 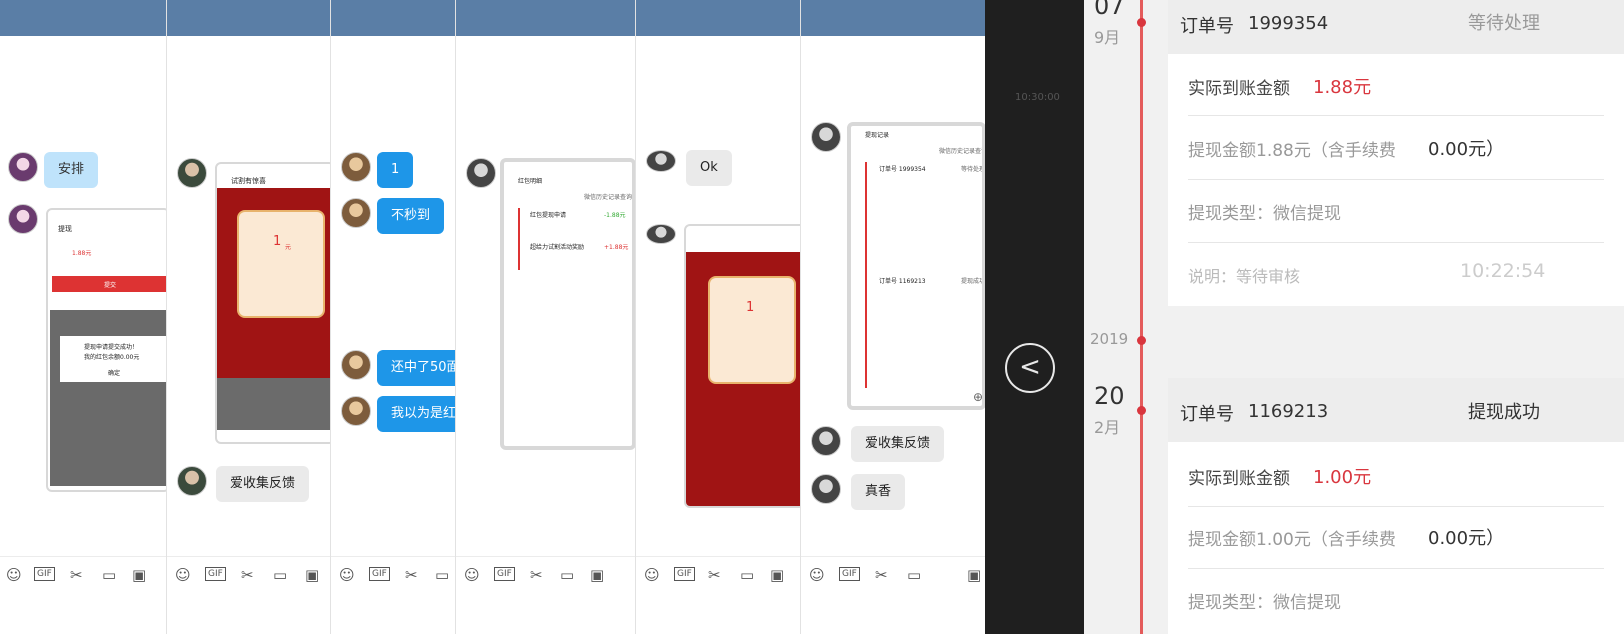 What do you see at coordinates (1207, 26) in the screenshot?
I see `order-label: 订单号` at bounding box center [1207, 26].